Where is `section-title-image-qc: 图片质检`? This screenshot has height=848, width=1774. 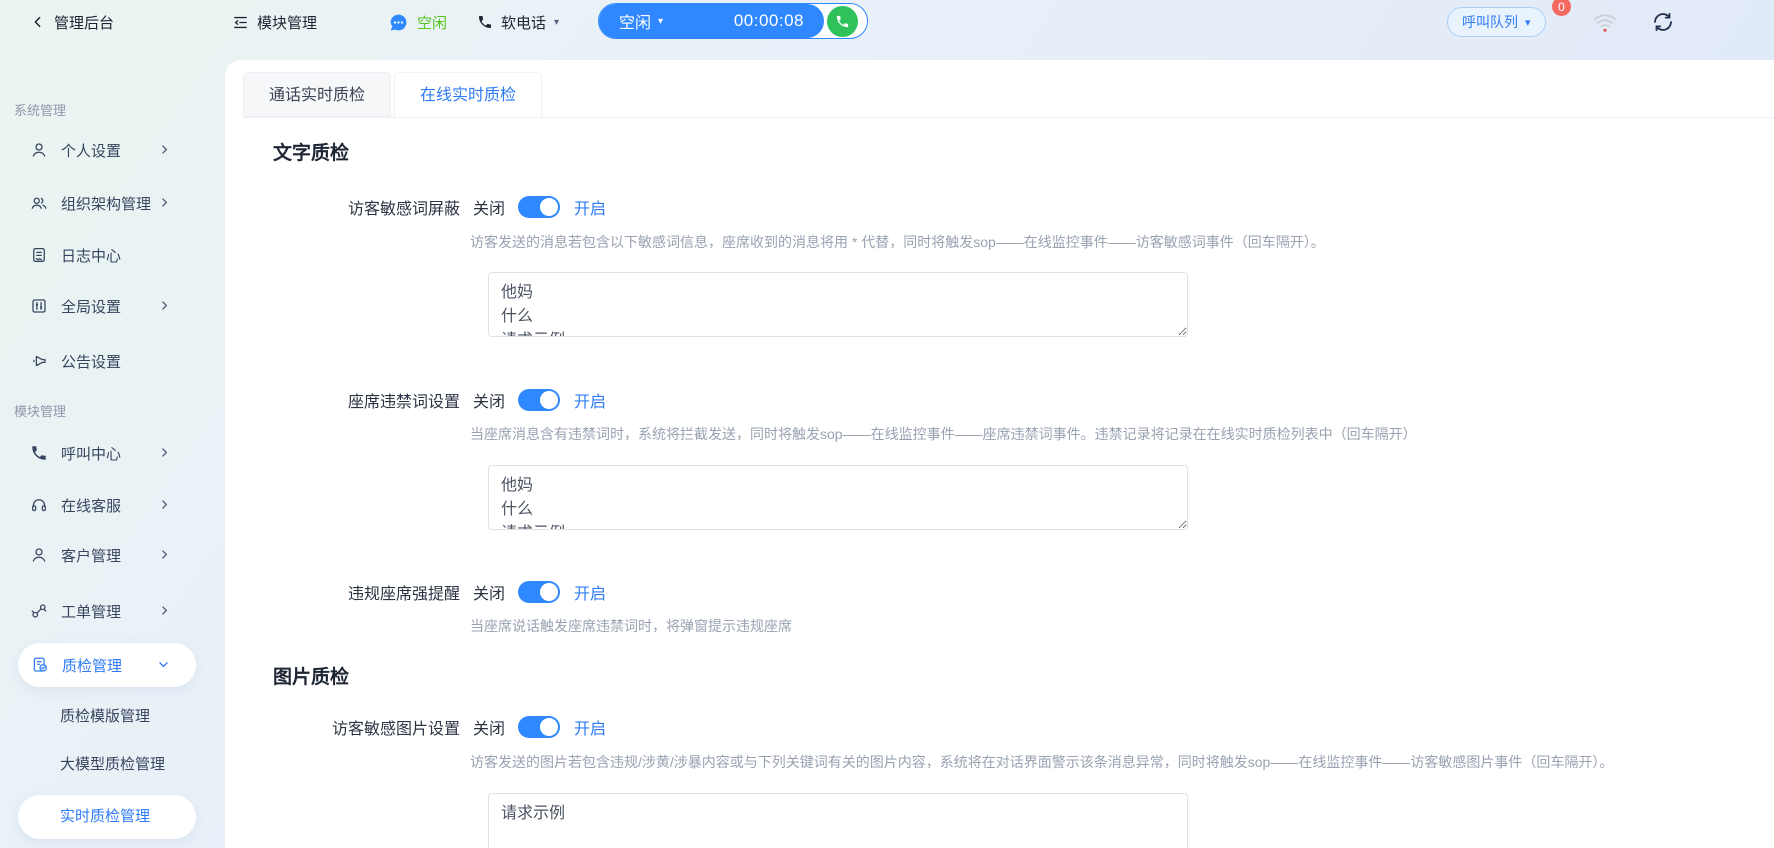
section-title-image-qc: 图片质检 is located at coordinates (311, 677).